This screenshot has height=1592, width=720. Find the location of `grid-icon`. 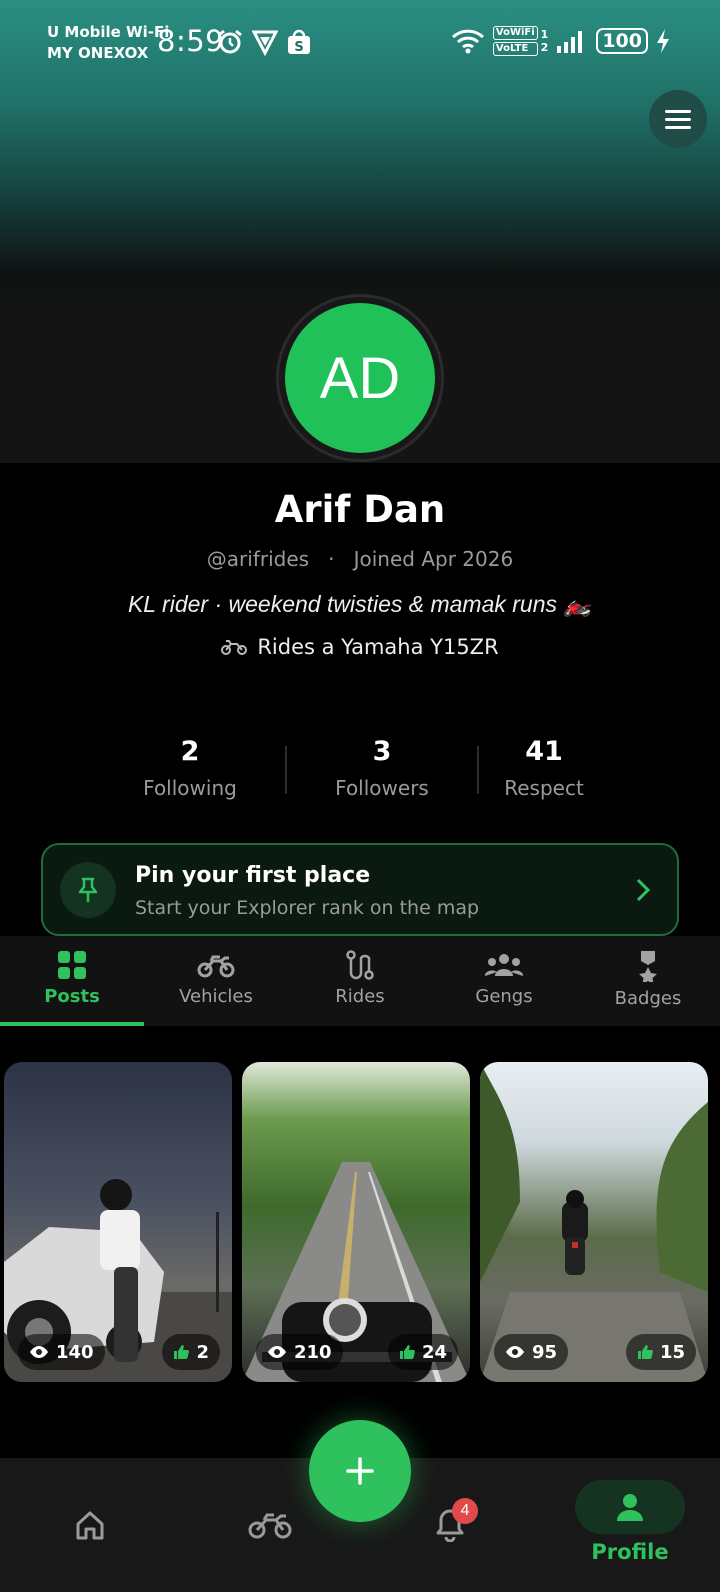

grid-icon is located at coordinates (72, 965).